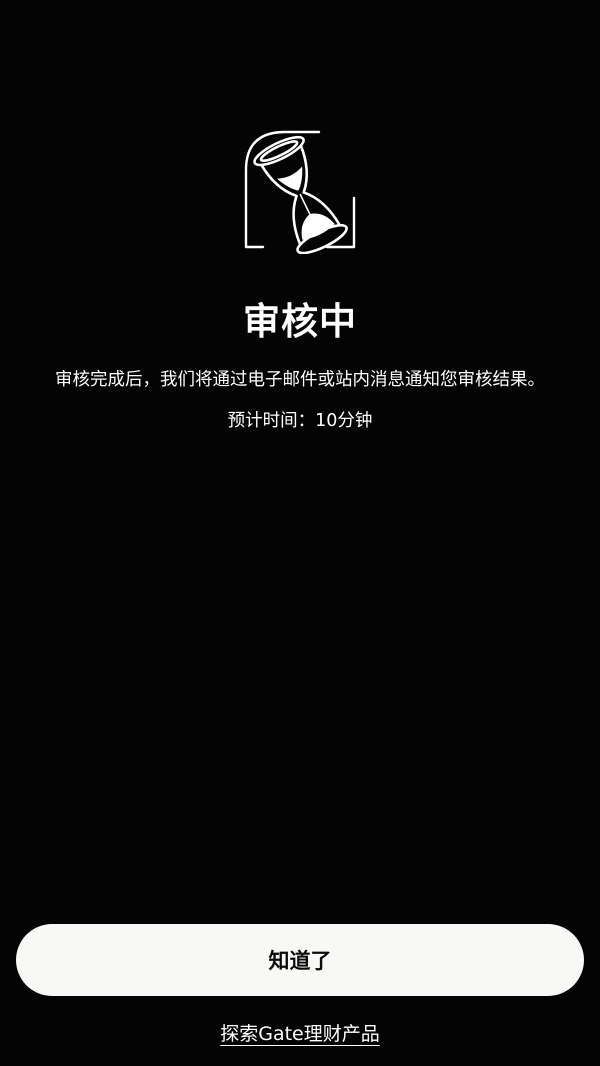 Image resolution: width=600 pixels, height=1066 pixels. What do you see at coordinates (300, 1034) in the screenshot?
I see `explore-products-link: 探索Gate理财产品` at bounding box center [300, 1034].